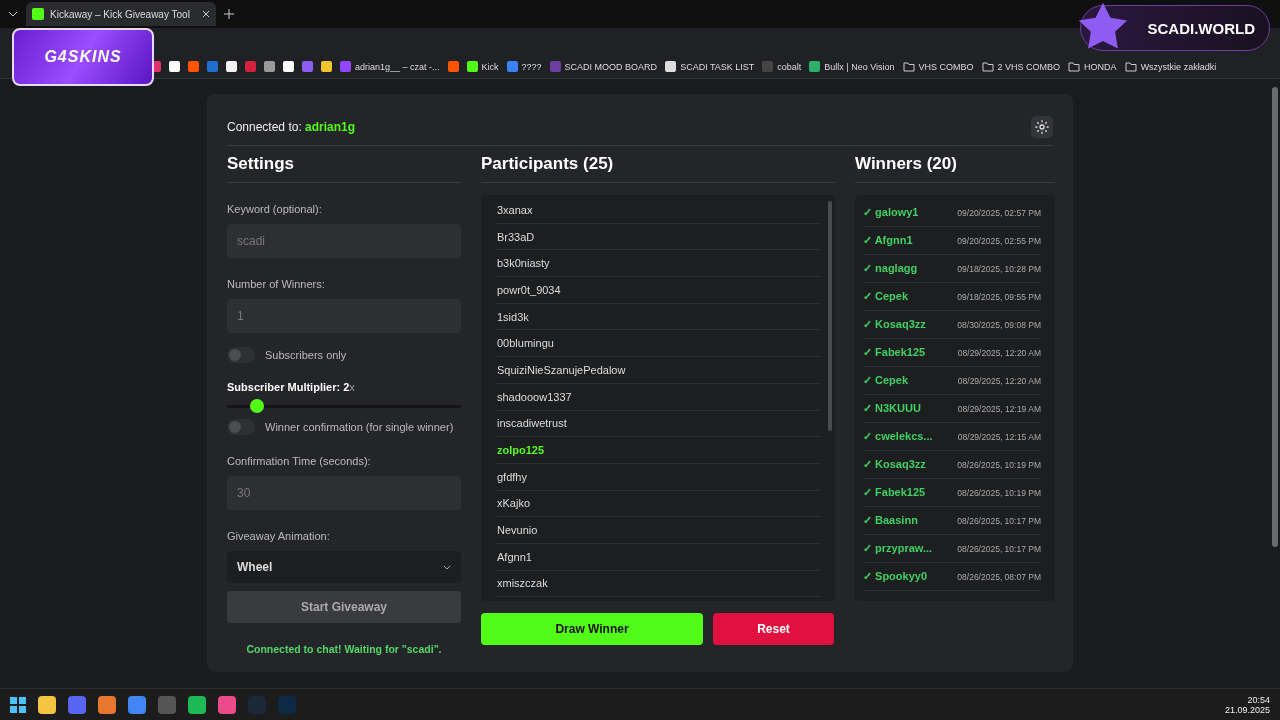  Describe the element at coordinates (955, 168) in the screenshot. I see `section-title: Winners (20)` at that location.